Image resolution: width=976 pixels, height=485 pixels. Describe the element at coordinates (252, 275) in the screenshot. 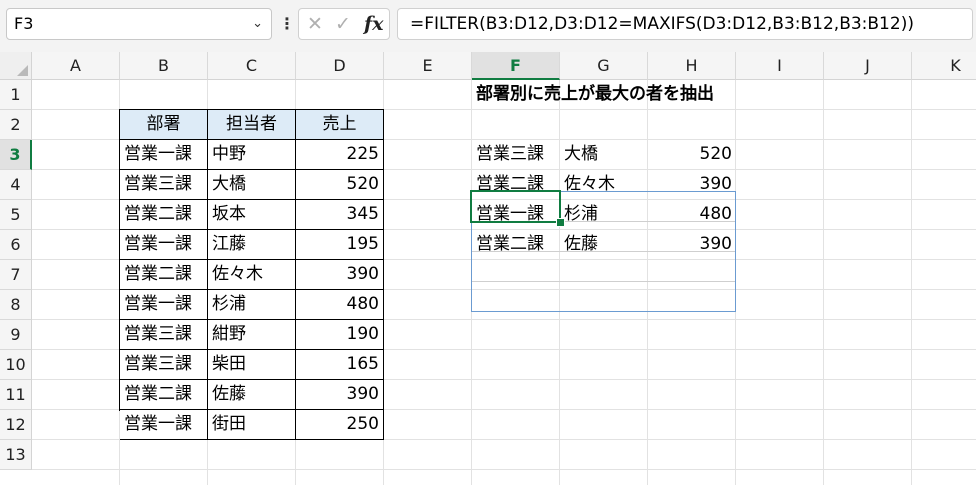

I see `person-cell: 佐々木` at that location.